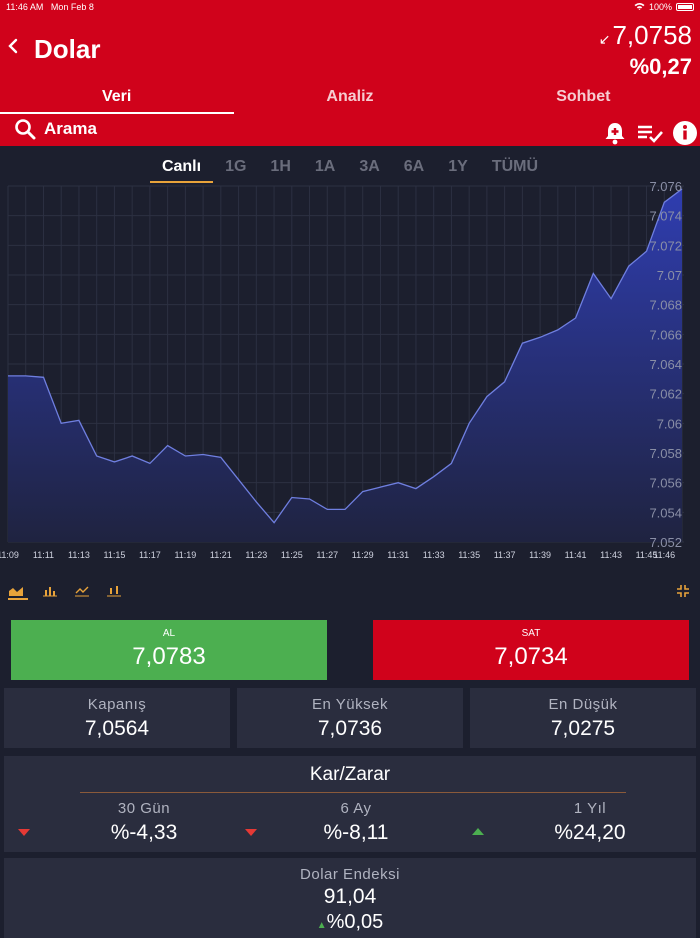  What do you see at coordinates (434, 555) in the screenshot?
I see `x-tick-label: 11:33` at bounding box center [434, 555].